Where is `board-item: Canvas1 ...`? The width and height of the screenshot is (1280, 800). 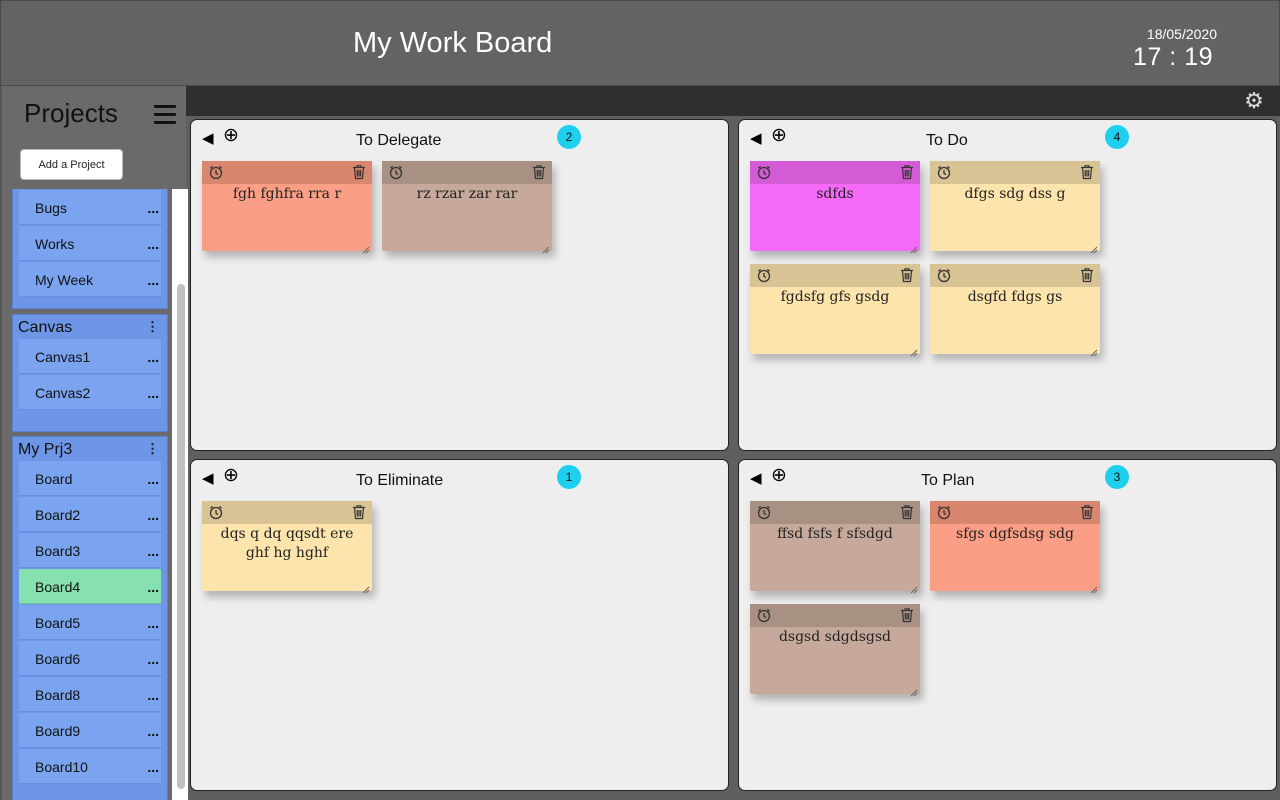
board-item: Canvas1 ... is located at coordinates (90, 356).